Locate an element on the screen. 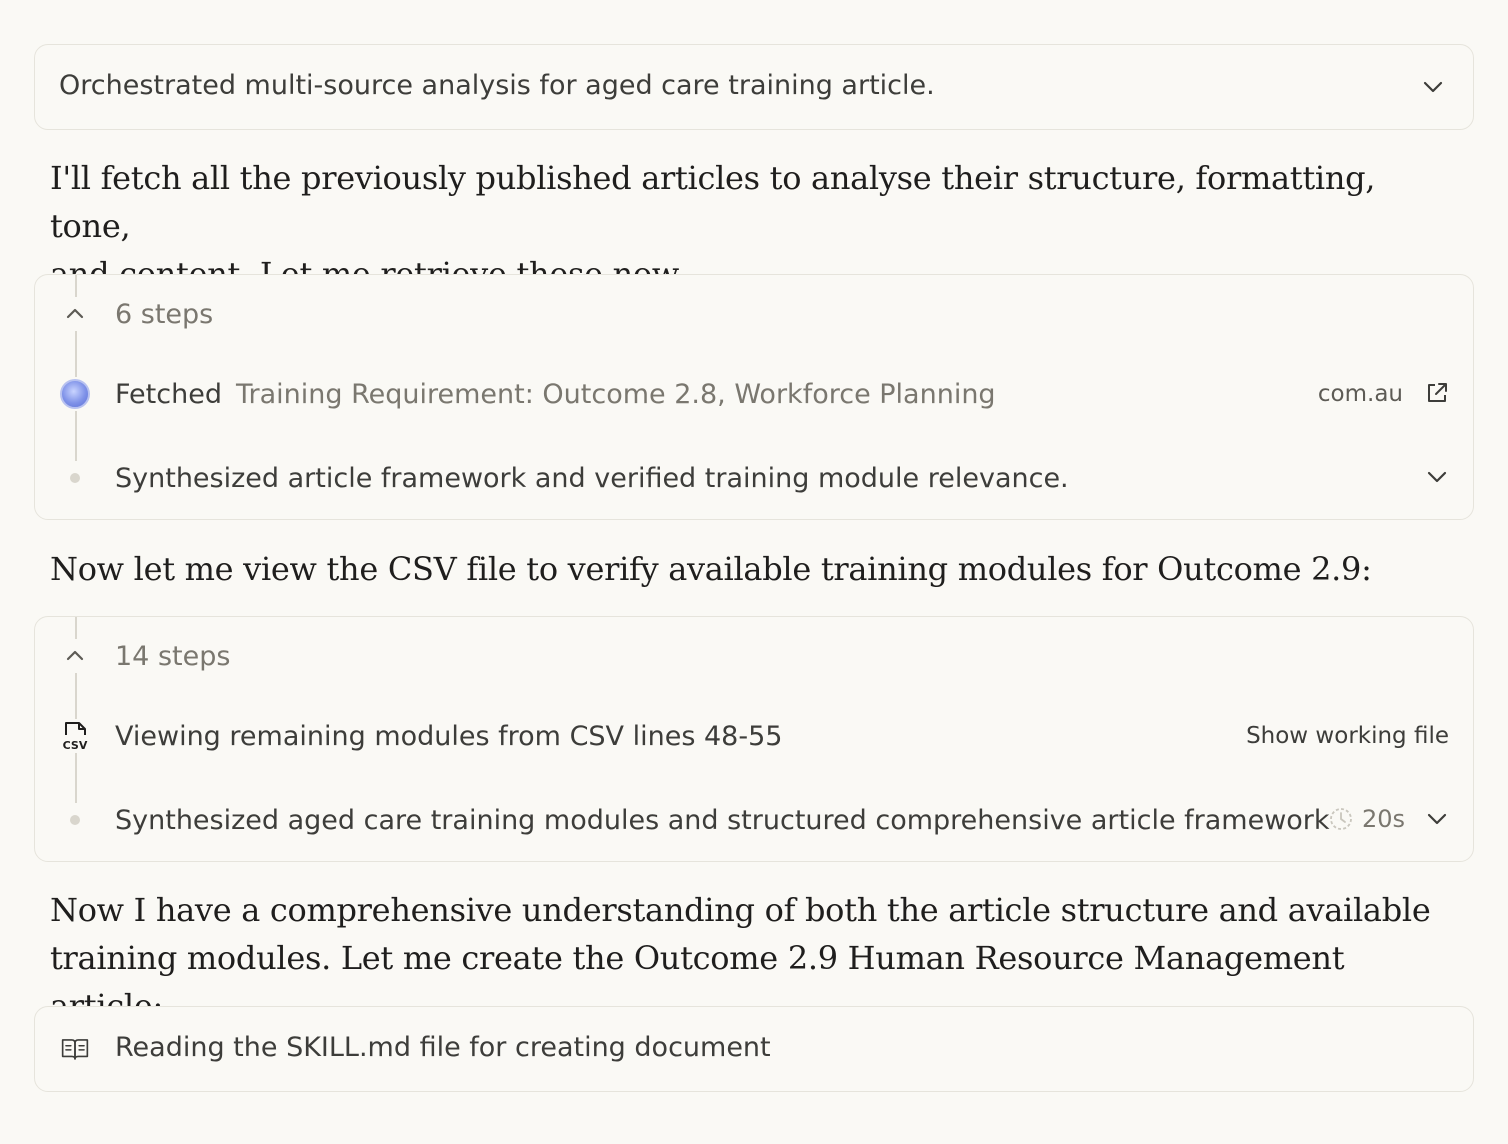  steps-toggle: 6 steps is located at coordinates (754, 313).